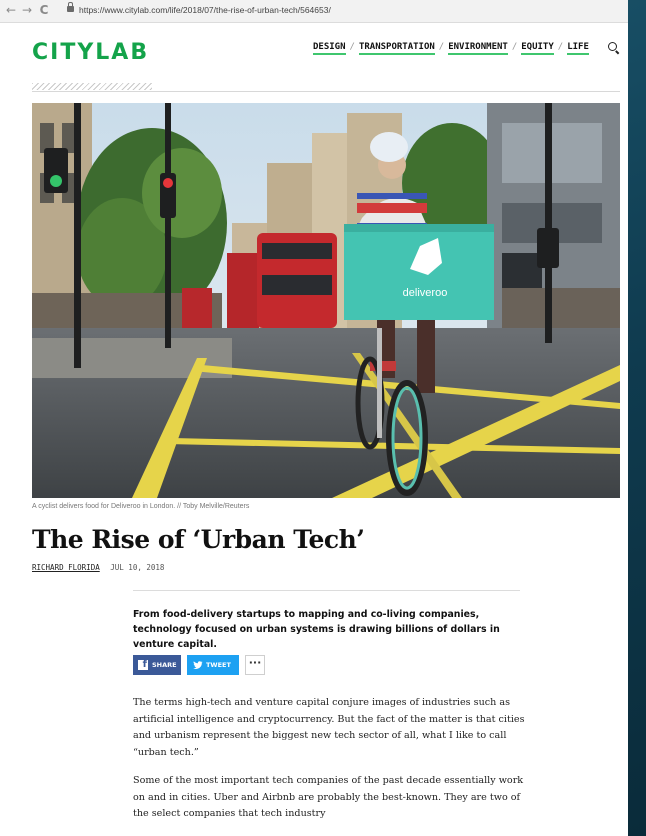 This screenshot has height=836, width=646. Describe the element at coordinates (164, 665) in the screenshot. I see `facebook-share-label: SHARE` at that location.